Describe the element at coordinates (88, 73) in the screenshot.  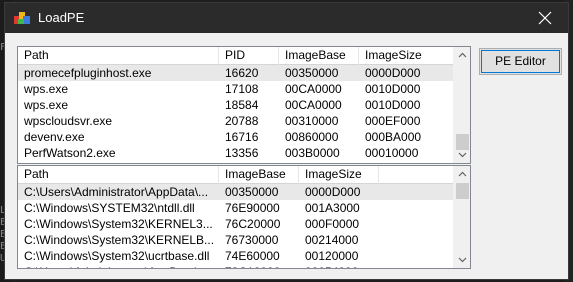
I see `table-cell: promecefpluginhost.exe` at that location.